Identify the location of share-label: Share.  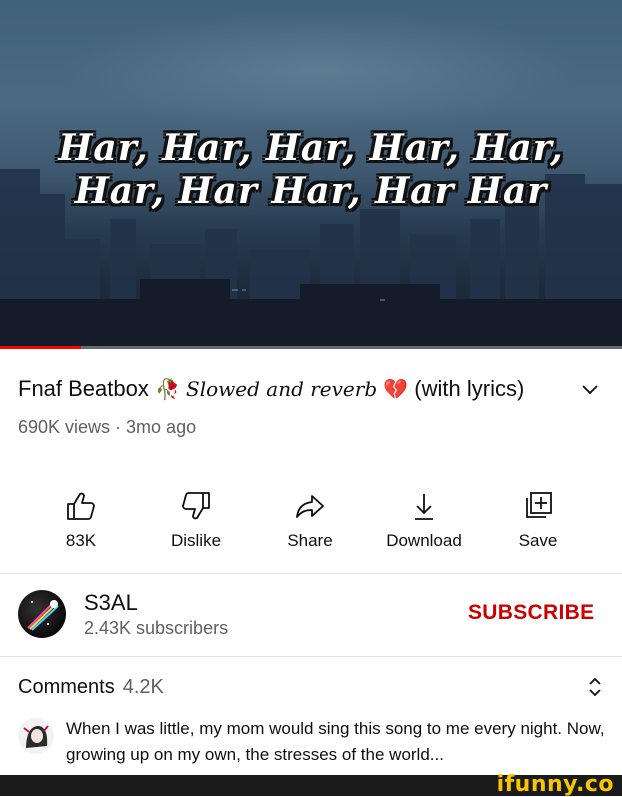
(310, 540).